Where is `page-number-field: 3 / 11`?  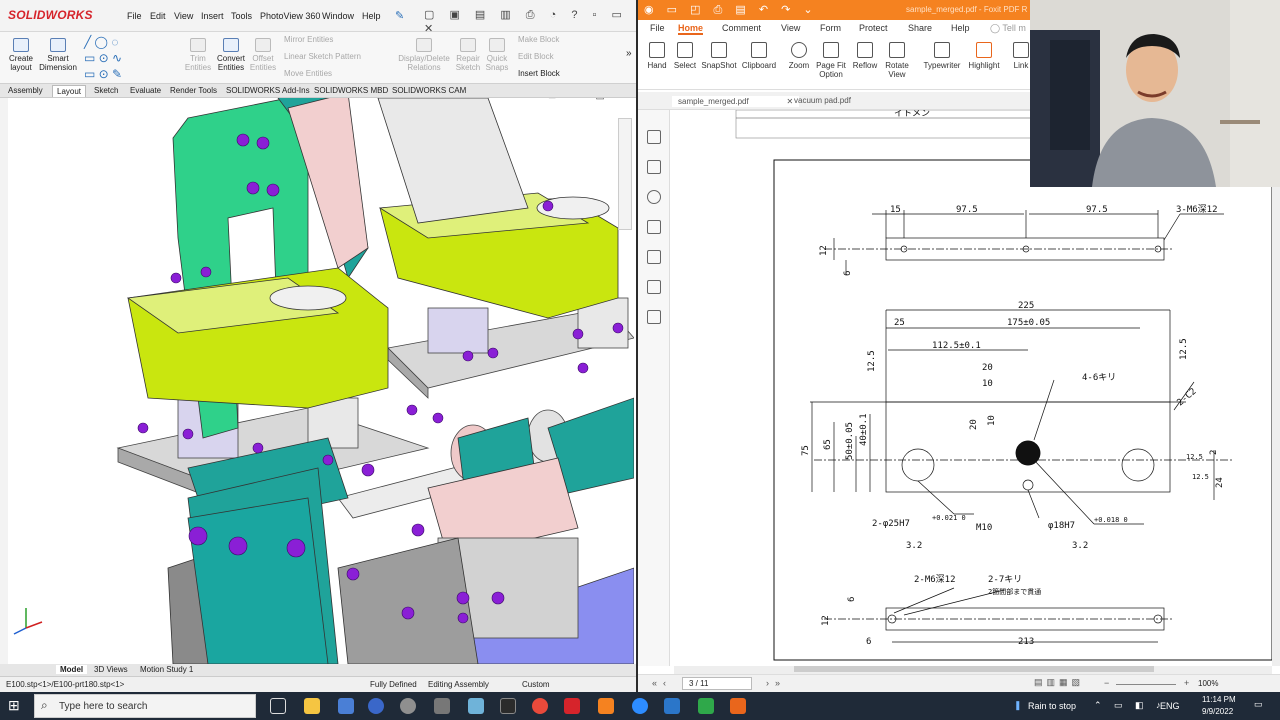
page-number-field: 3 / 11 is located at coordinates (717, 683).